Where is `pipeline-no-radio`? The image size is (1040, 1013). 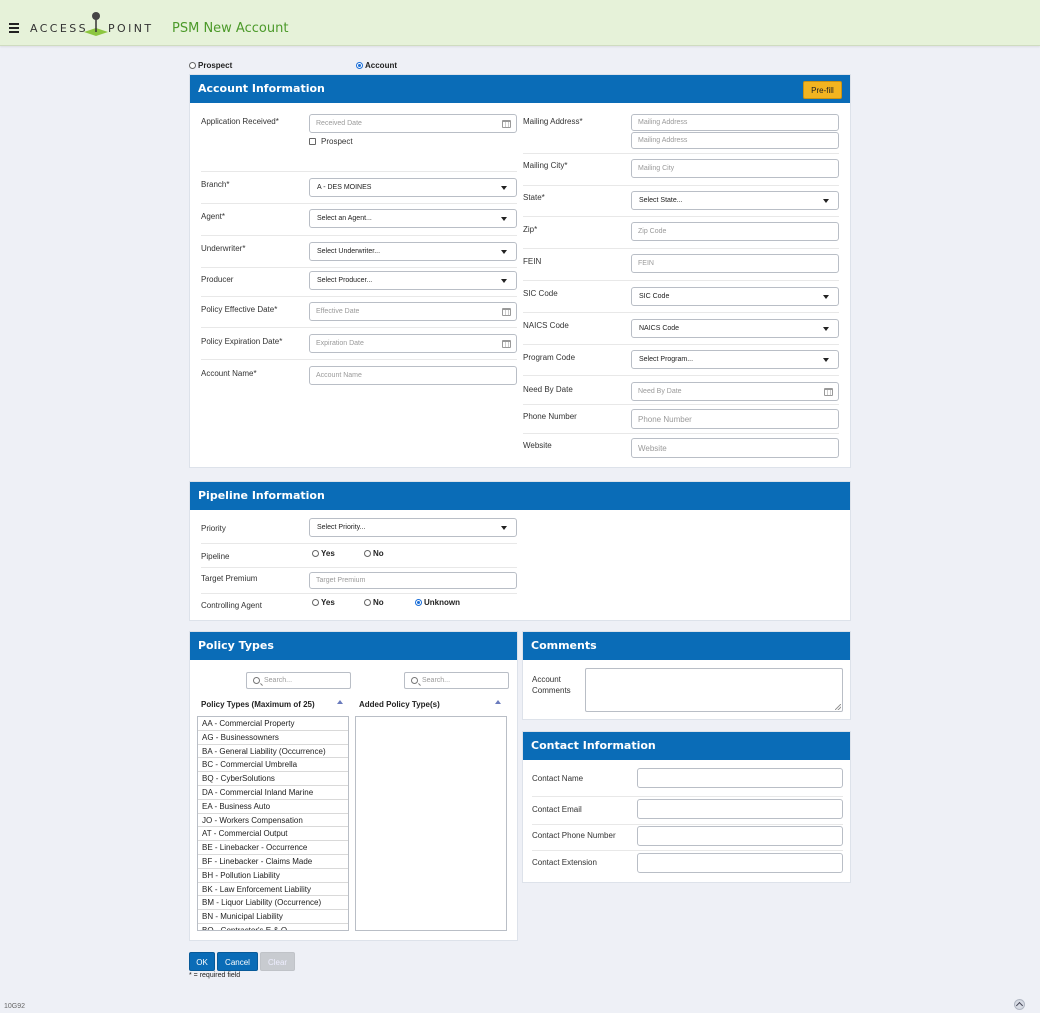 pipeline-no-radio is located at coordinates (367, 554).